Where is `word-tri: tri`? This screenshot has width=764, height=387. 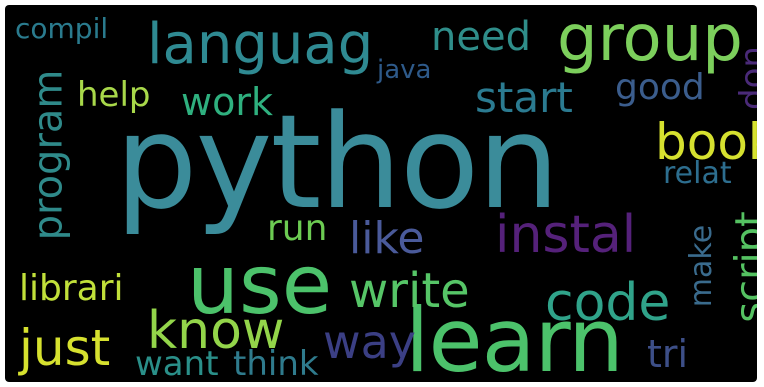
word-tri: tri is located at coordinates (668, 354).